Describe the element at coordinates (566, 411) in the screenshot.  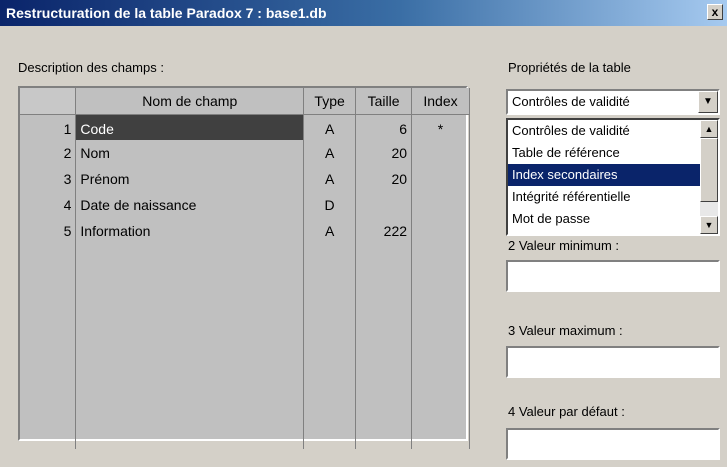
I see `default-value-label: 4 Valeur par défaut :` at that location.